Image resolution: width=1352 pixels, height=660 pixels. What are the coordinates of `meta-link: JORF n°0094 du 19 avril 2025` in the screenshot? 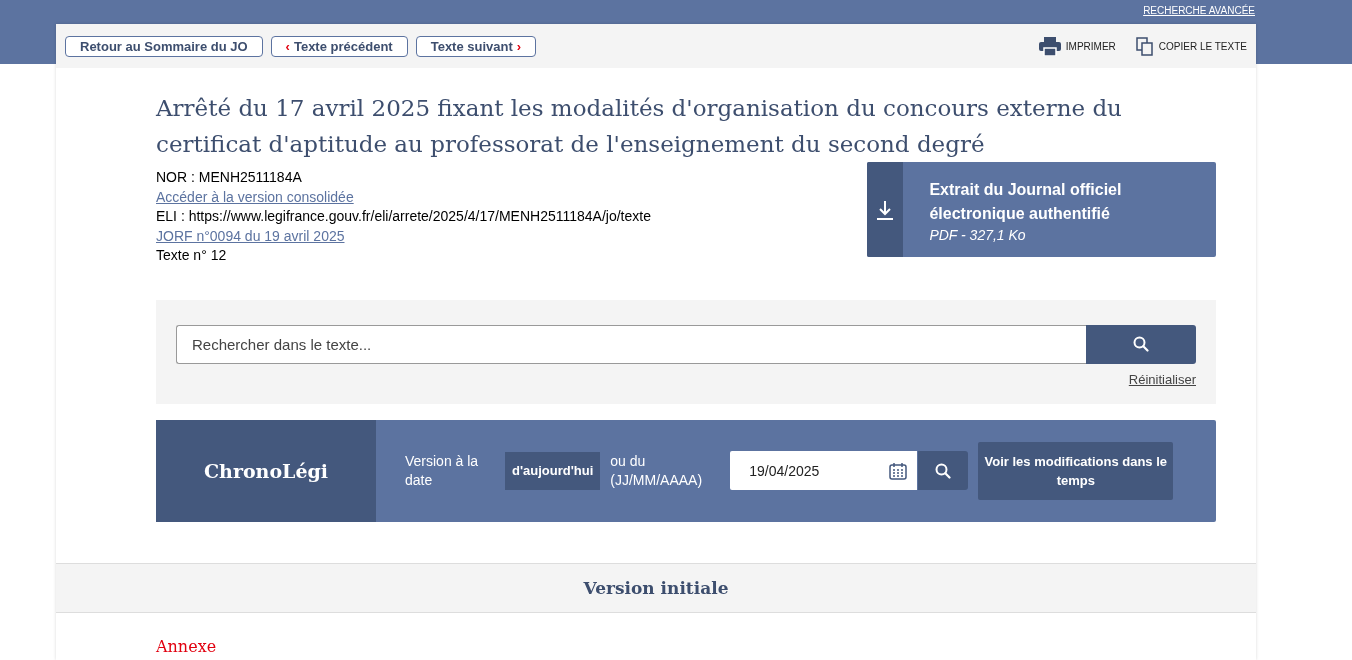 It's located at (250, 236).